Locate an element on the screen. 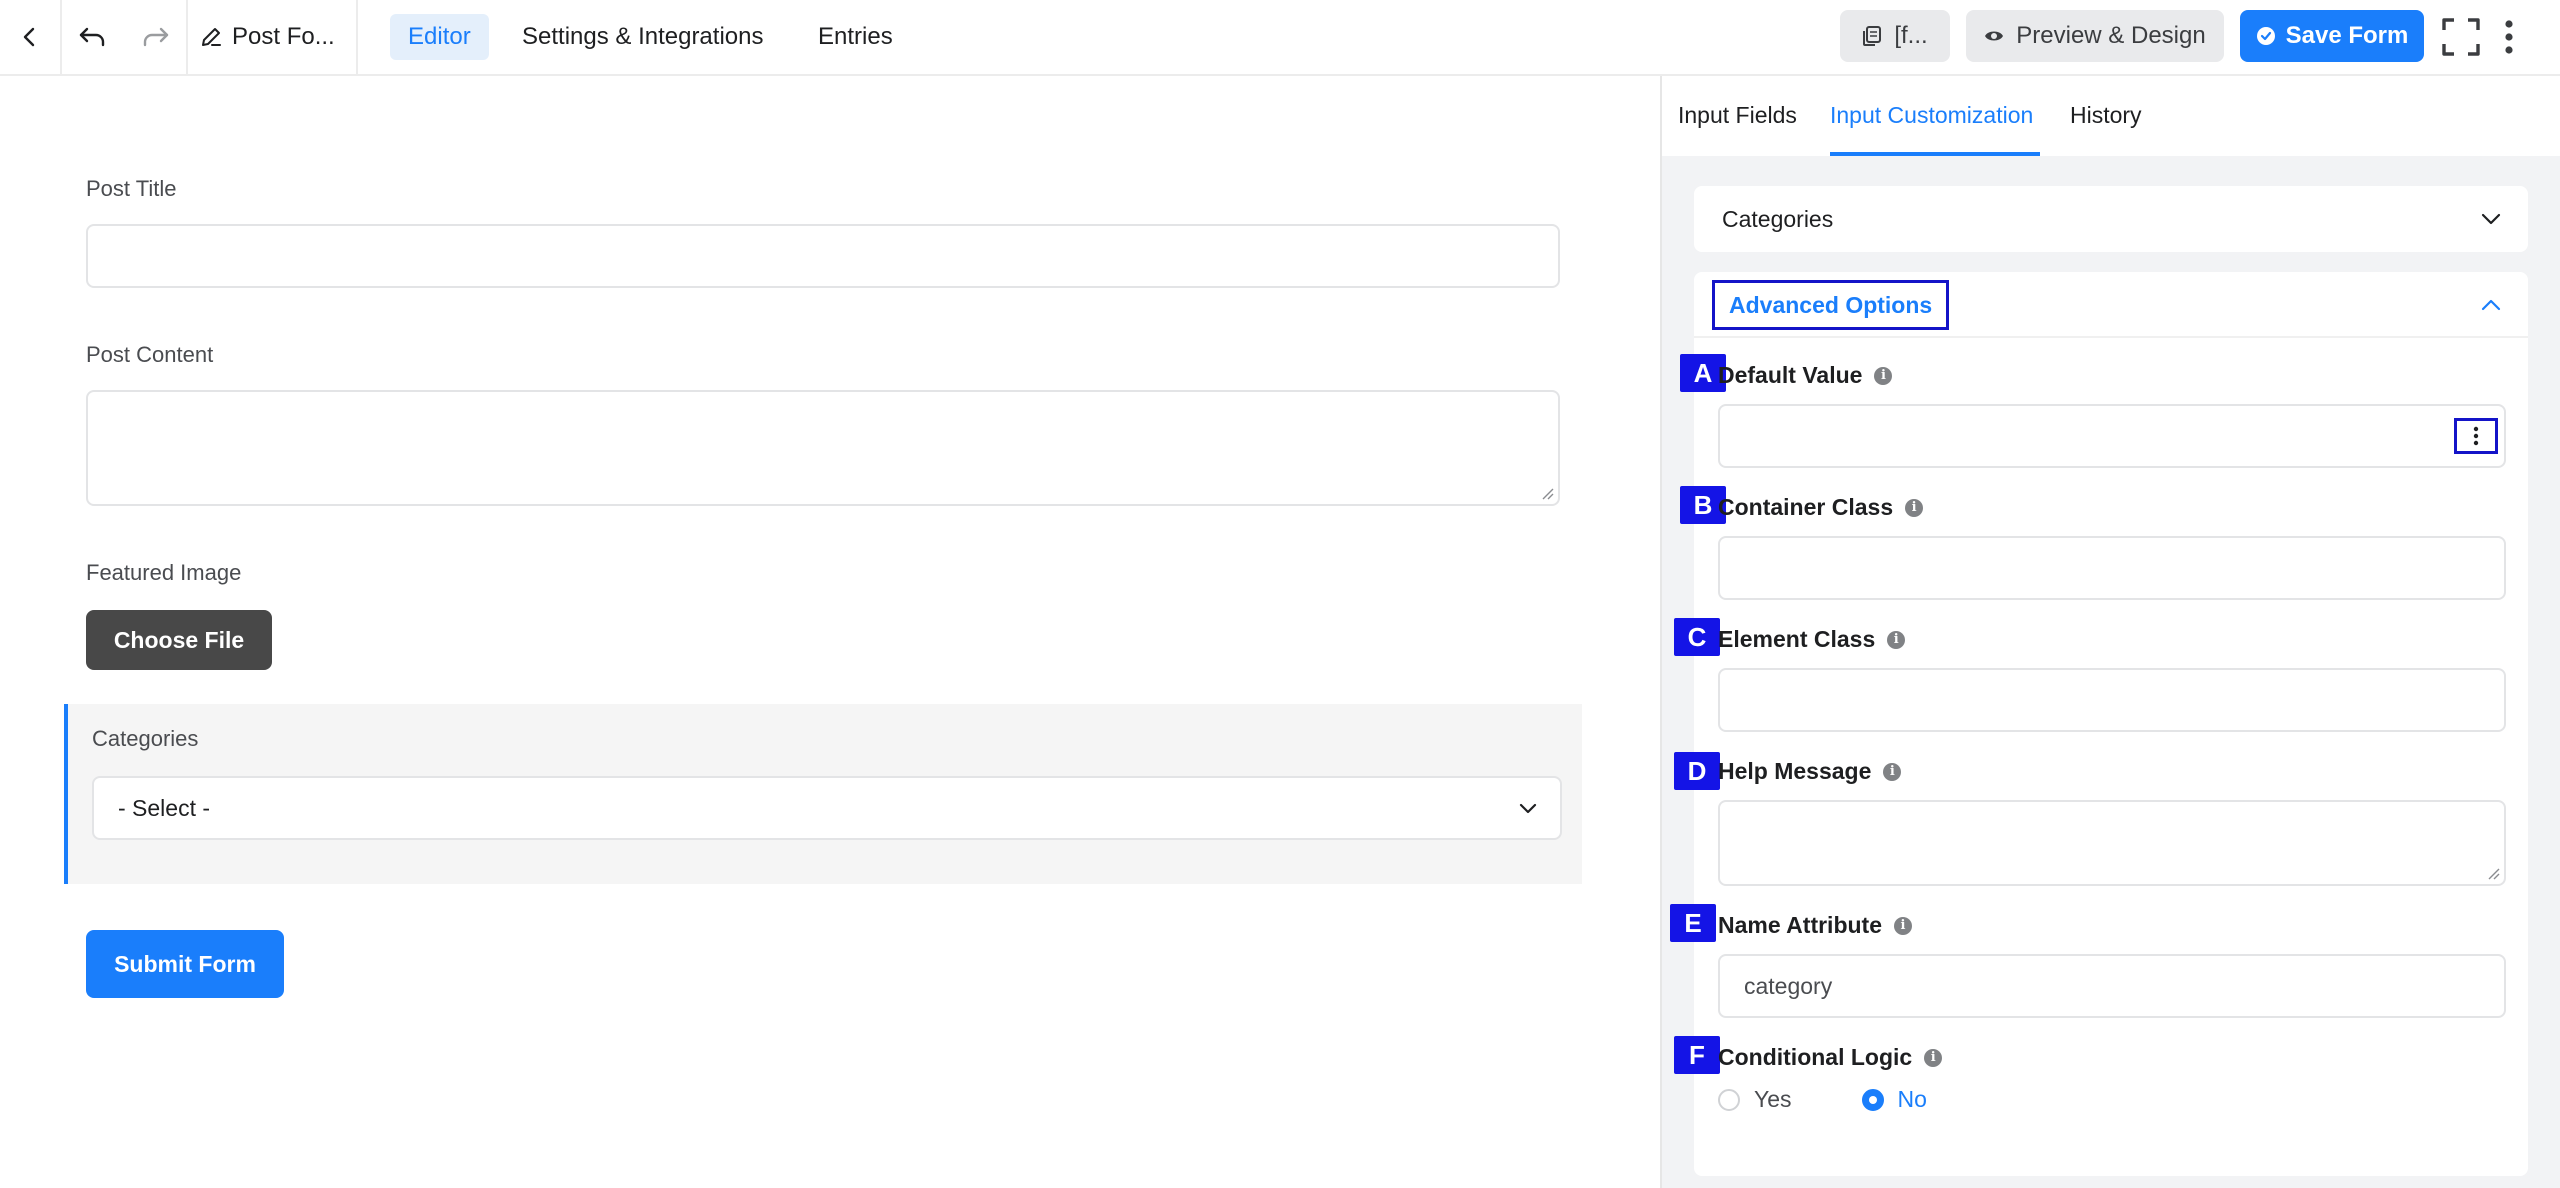  help-message-label-text: Help Message is located at coordinates (1795, 771).